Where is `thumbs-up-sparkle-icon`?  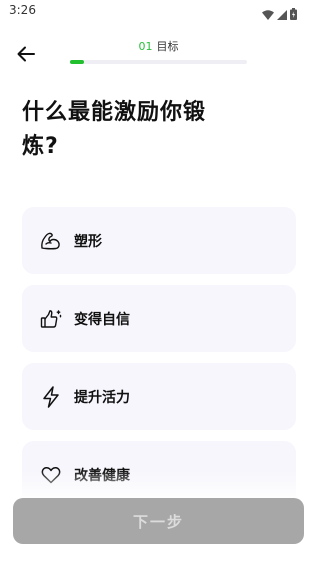
thumbs-up-sparkle-icon is located at coordinates (51, 319).